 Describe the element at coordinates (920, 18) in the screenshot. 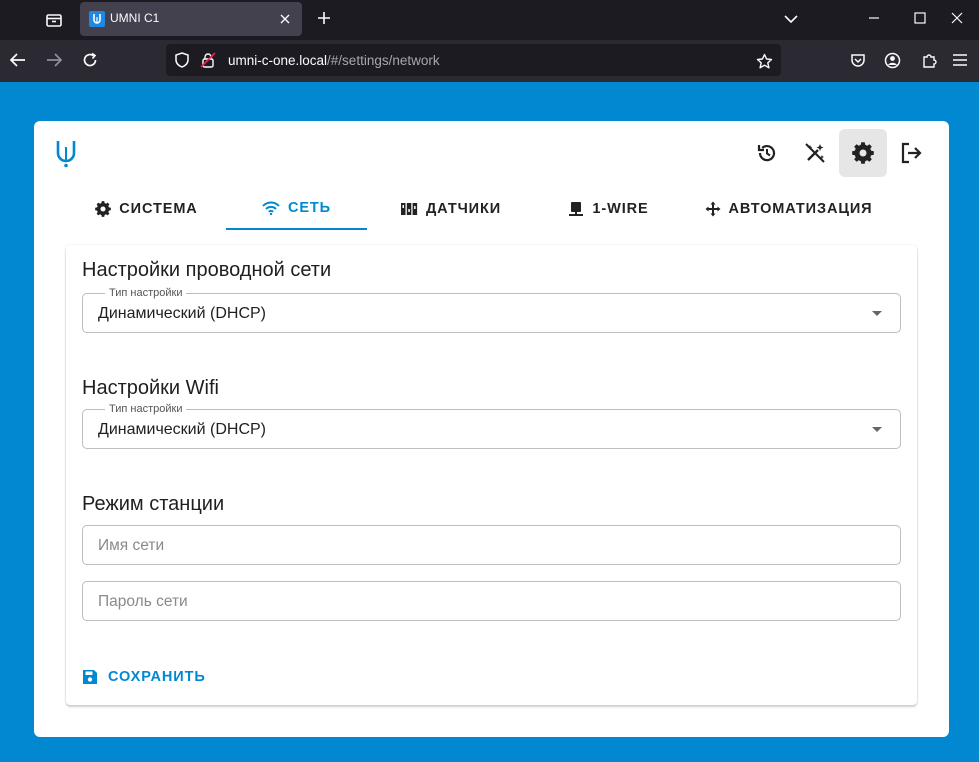

I see `maximize-icon` at that location.